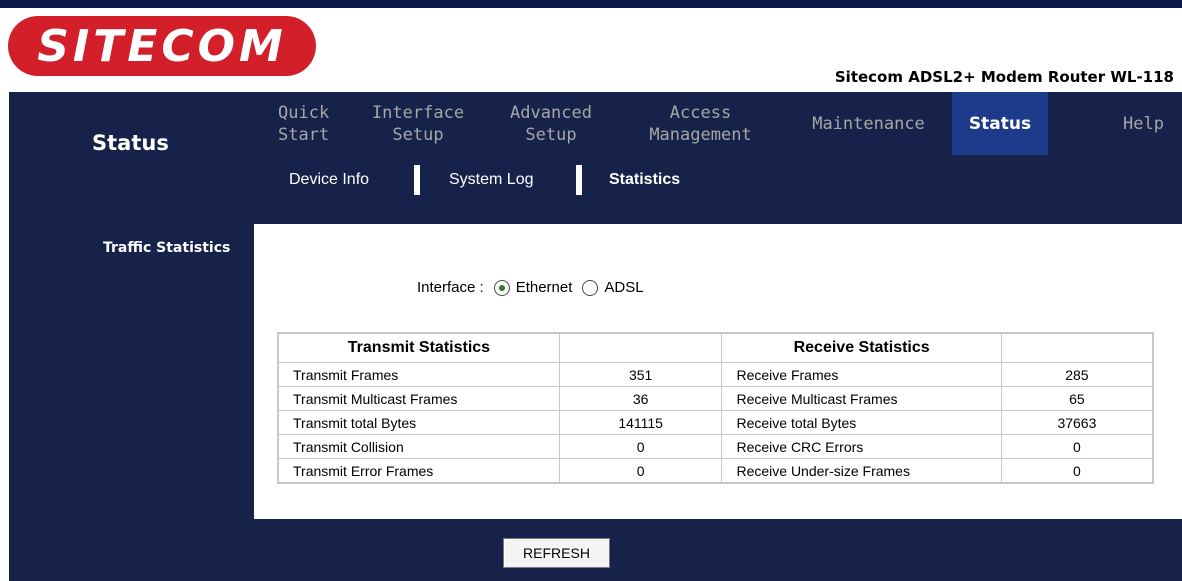  Describe the element at coordinates (418, 123) in the screenshot. I see `tab-interface-setup: Interface Setup` at that location.